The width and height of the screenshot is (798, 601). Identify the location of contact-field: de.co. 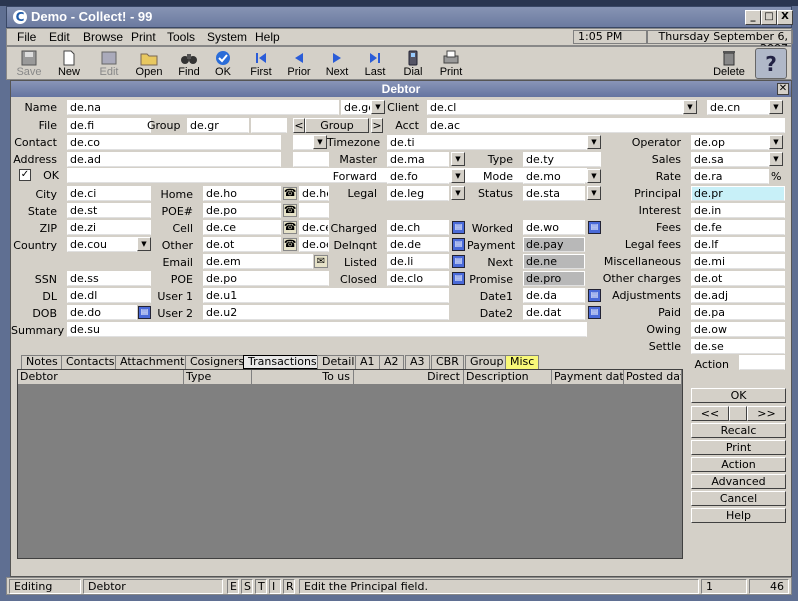
(174, 142).